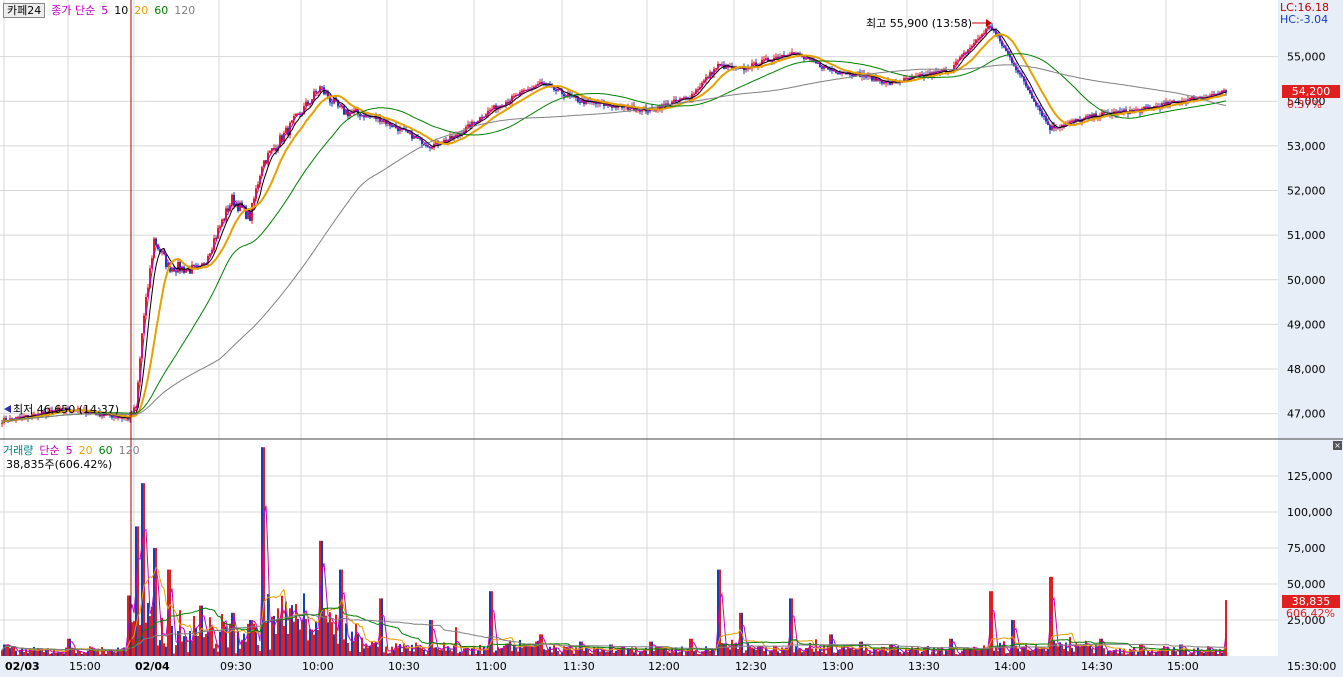 The image size is (1343, 677). What do you see at coordinates (664, 666) in the screenshot?
I see `x-tick-label: 12:00` at bounding box center [664, 666].